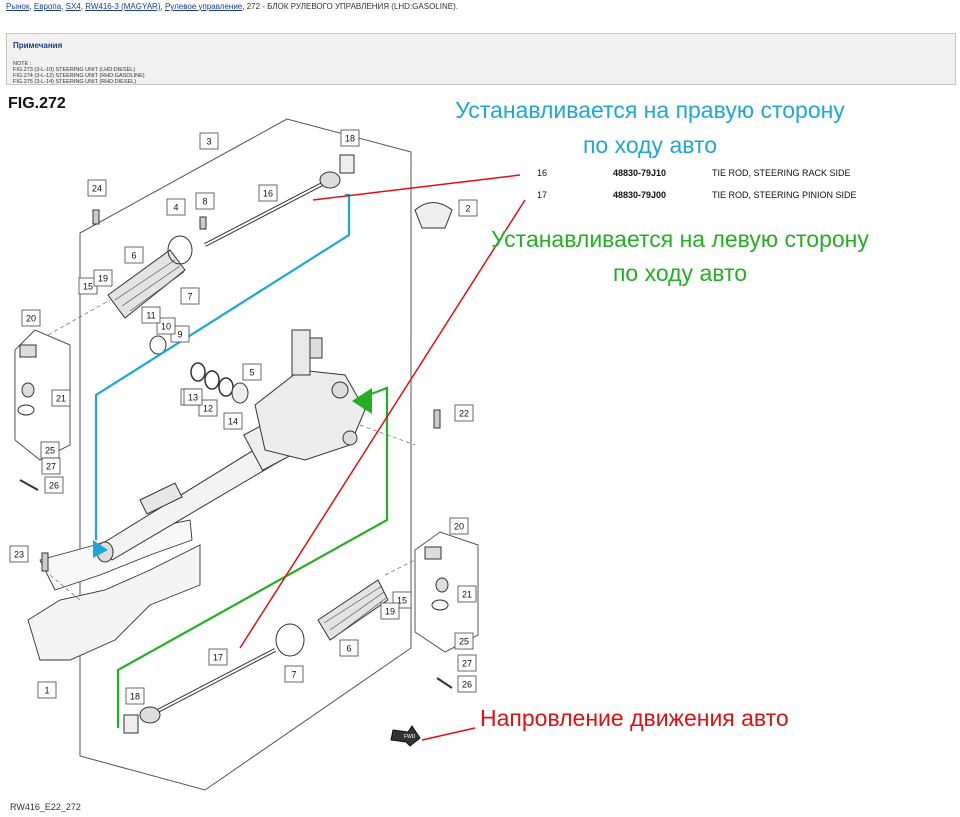  What do you see at coordinates (650, 145) in the screenshot?
I see `annotation-right-side-line2: по ходу авто` at bounding box center [650, 145].